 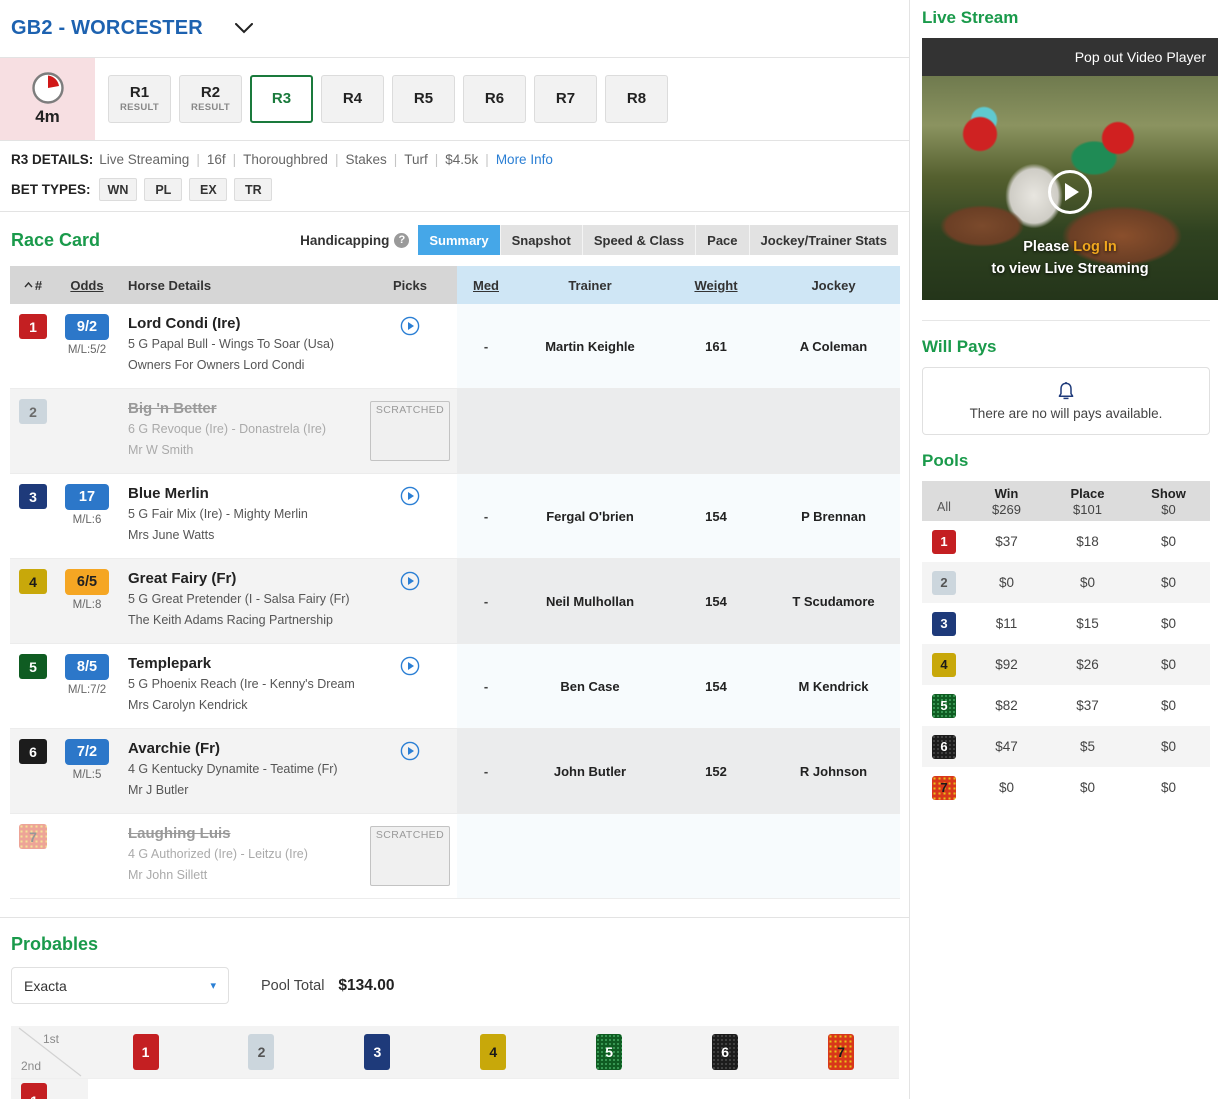 I want to click on jockey-name: R Johnson, so click(x=833, y=771).